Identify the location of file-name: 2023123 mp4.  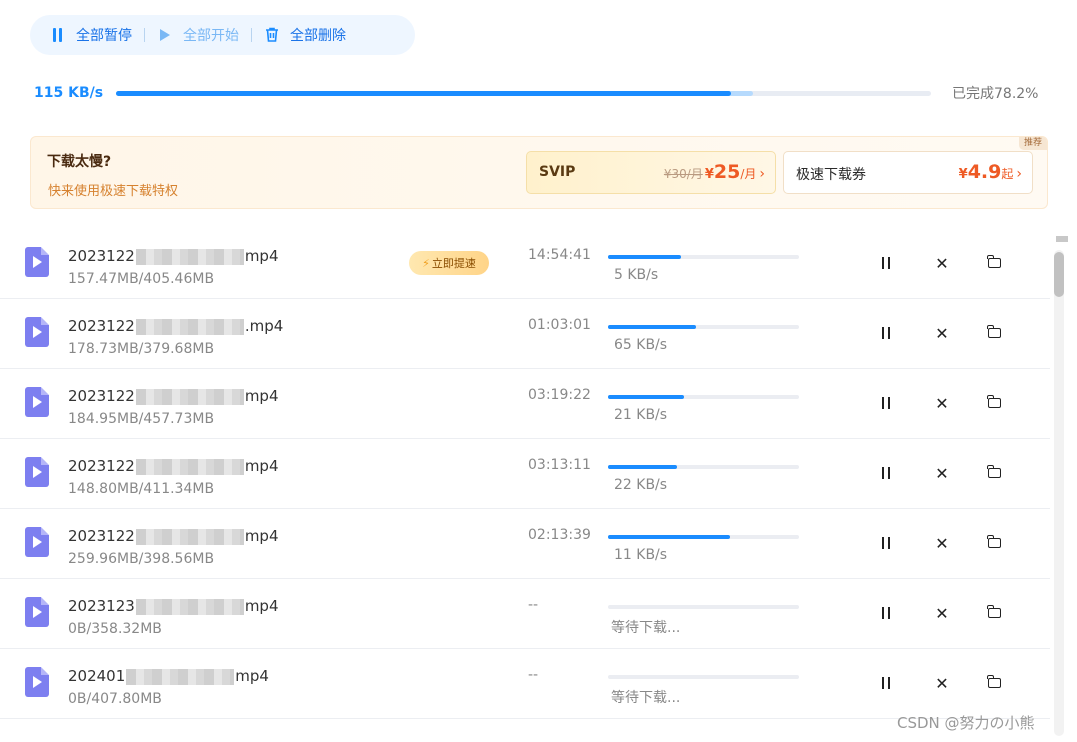
(173, 606).